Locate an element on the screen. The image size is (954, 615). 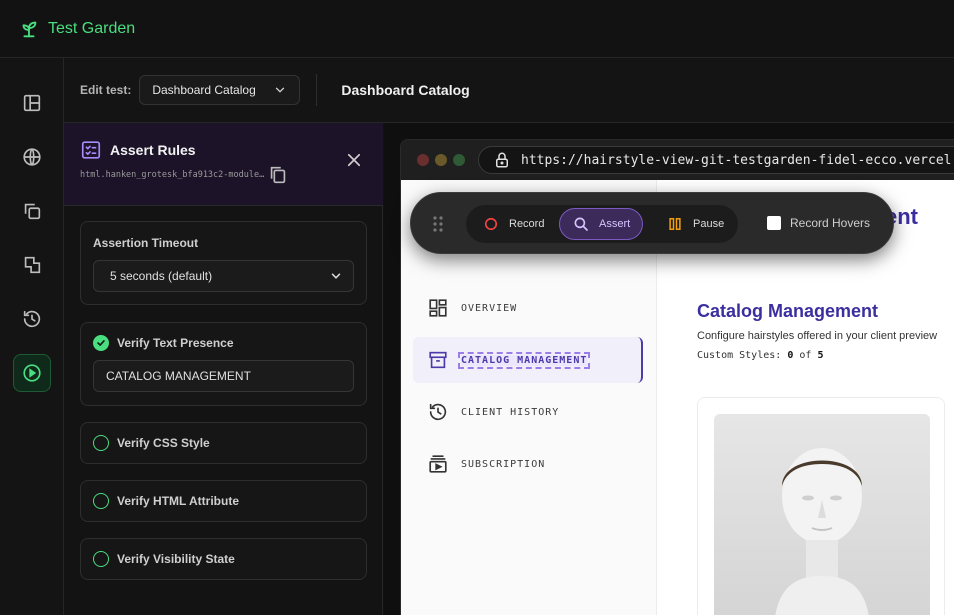
nav-label: SUBSCRIPTION is located at coordinates (503, 464).